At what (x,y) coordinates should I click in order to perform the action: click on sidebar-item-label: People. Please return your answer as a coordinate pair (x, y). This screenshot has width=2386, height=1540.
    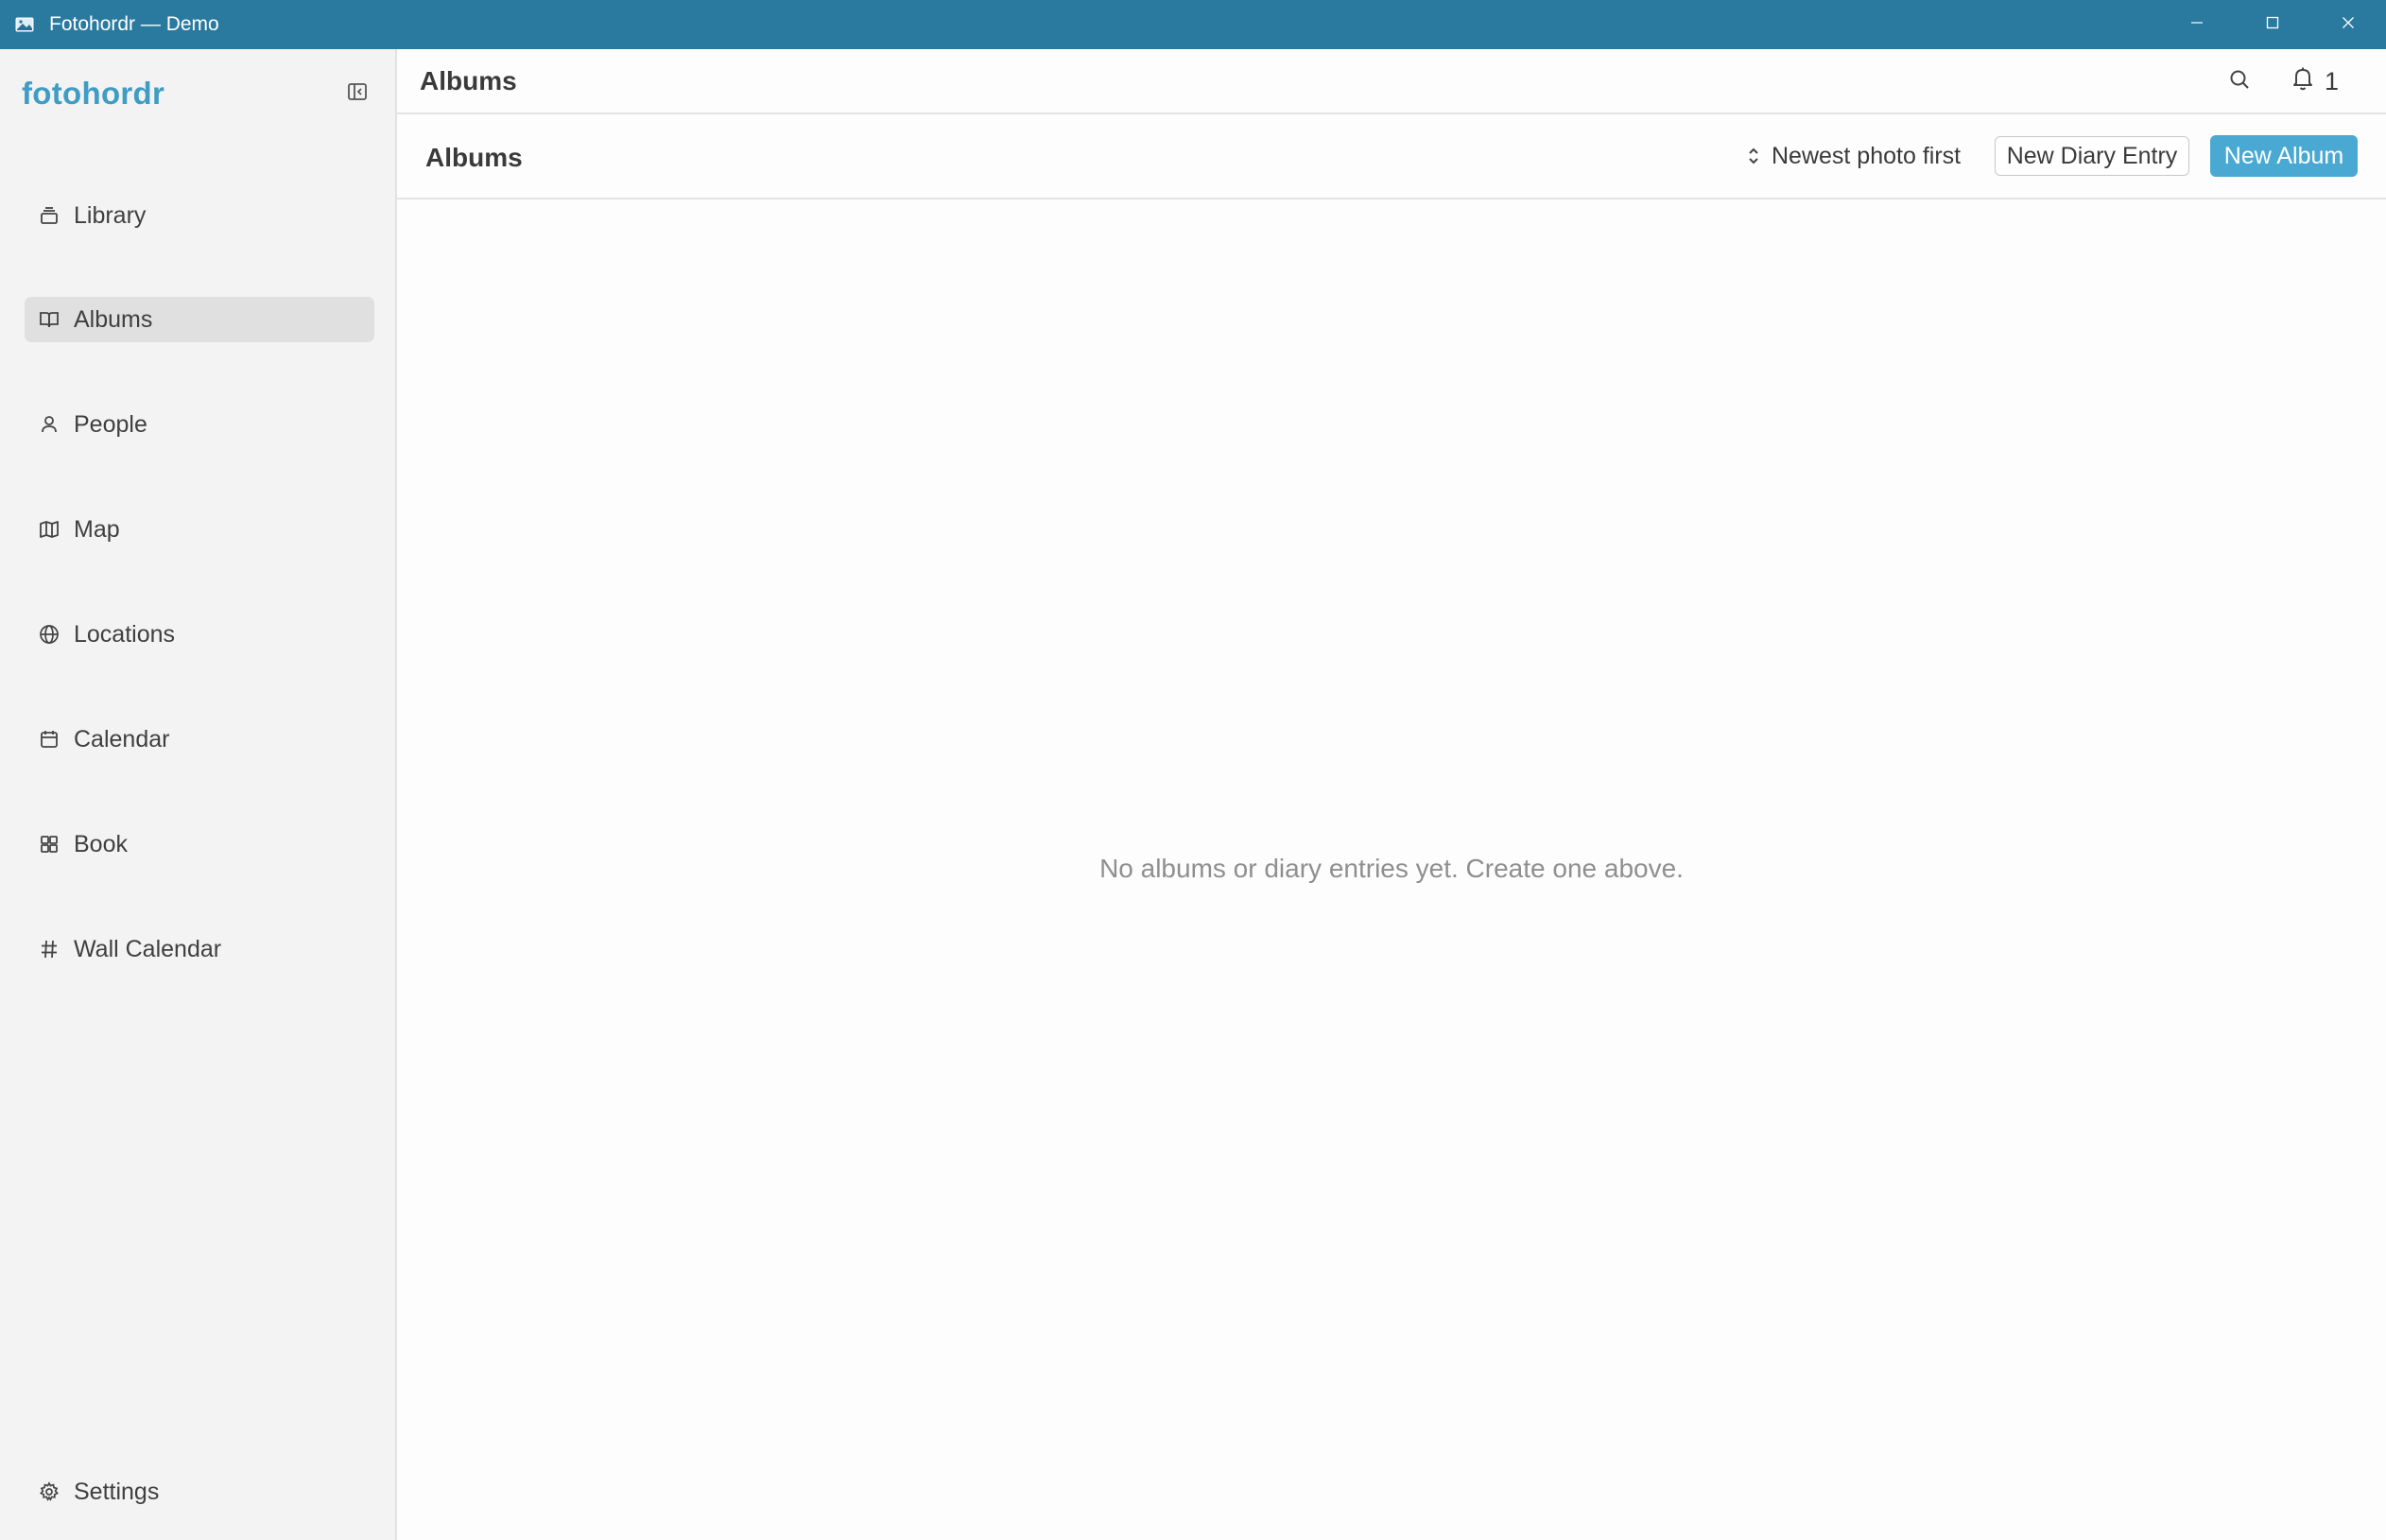
    Looking at the image, I should click on (111, 424).